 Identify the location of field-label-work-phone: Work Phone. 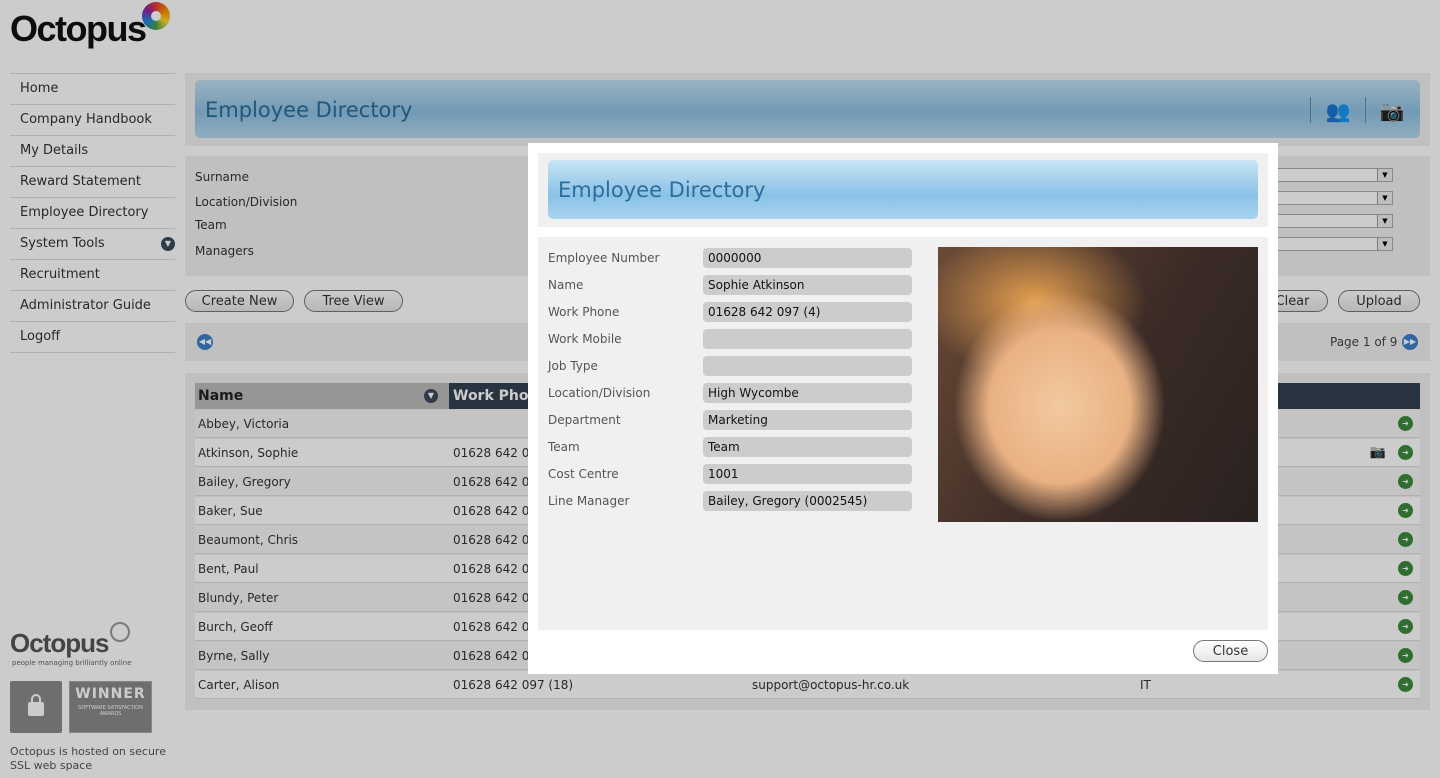
(584, 312).